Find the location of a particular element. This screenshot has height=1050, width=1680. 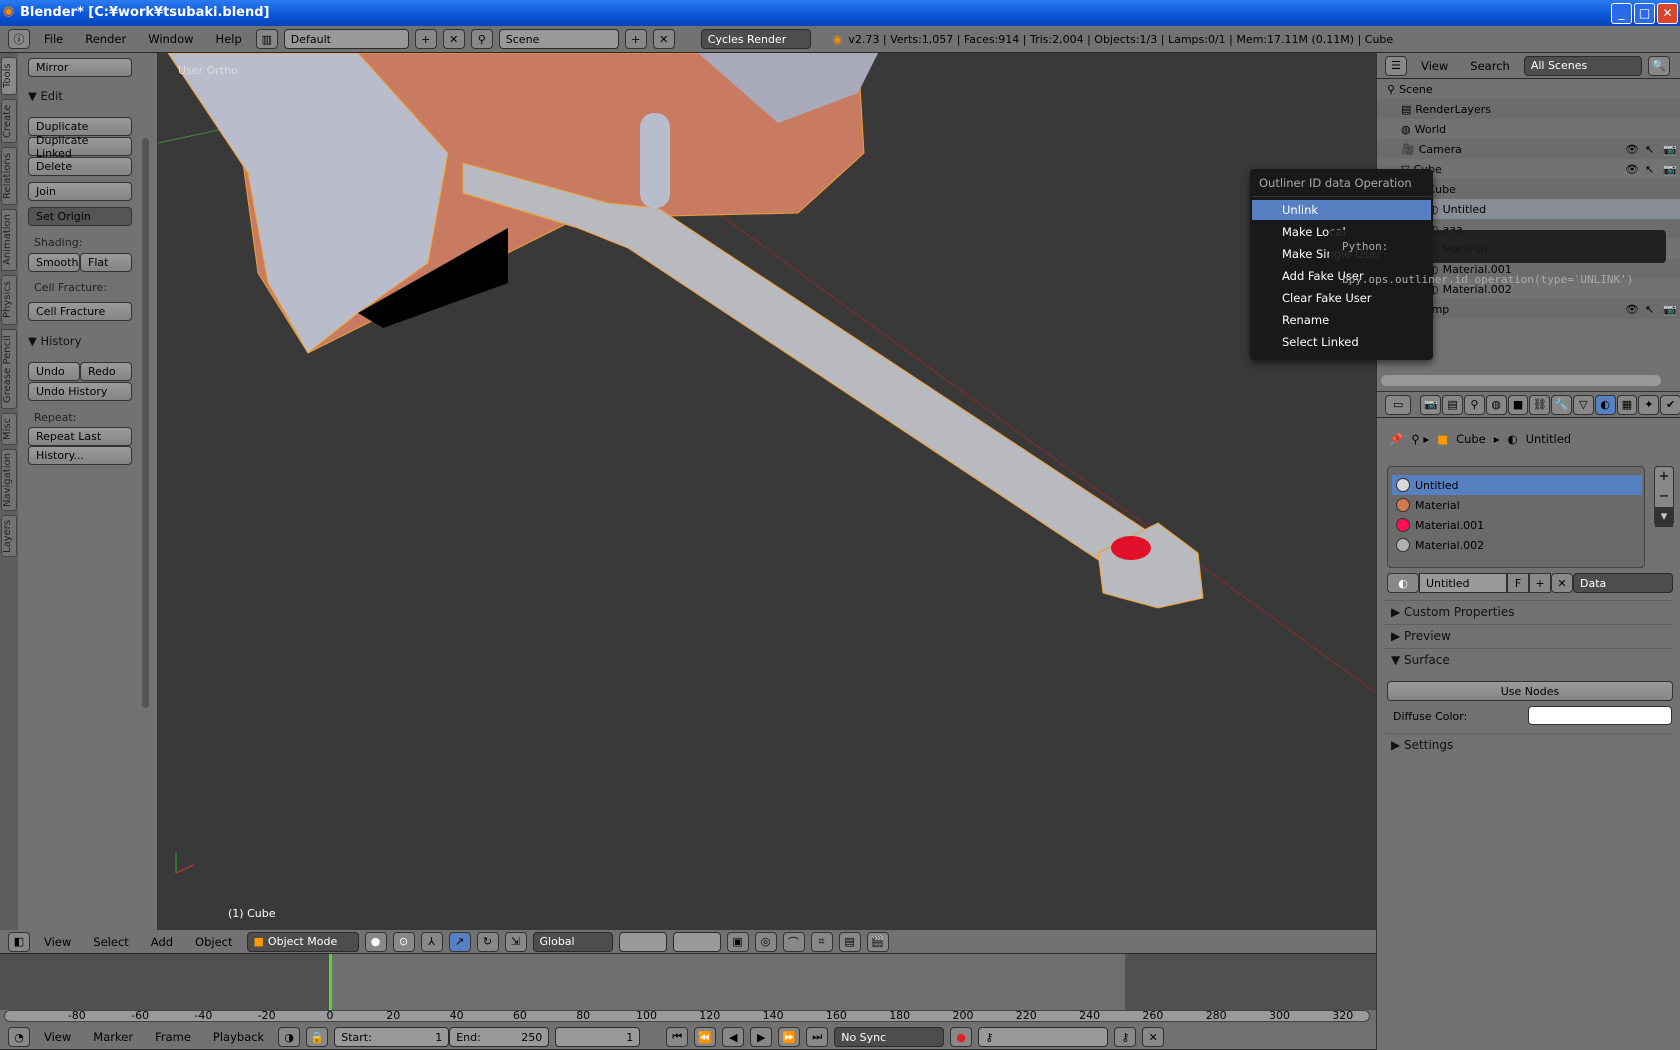

sync-select: No Sync is located at coordinates (889, 1037).